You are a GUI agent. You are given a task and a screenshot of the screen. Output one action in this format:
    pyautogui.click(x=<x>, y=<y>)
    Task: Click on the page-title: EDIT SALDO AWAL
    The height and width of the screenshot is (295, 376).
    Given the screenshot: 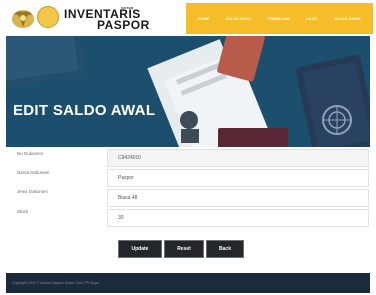 What is the action you would take?
    pyautogui.click(x=84, y=110)
    